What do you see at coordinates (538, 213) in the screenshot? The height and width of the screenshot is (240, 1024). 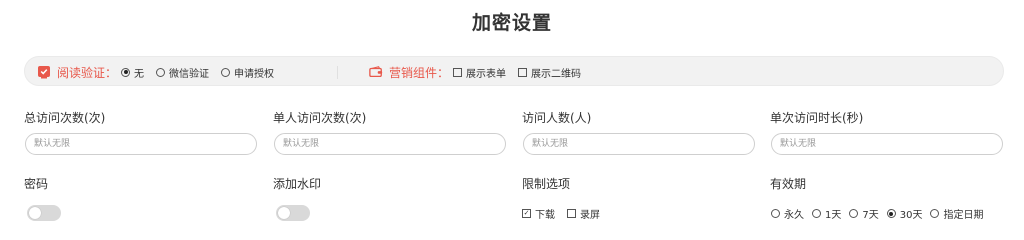 I see `restrict-option-download: ✓ 下载` at bounding box center [538, 213].